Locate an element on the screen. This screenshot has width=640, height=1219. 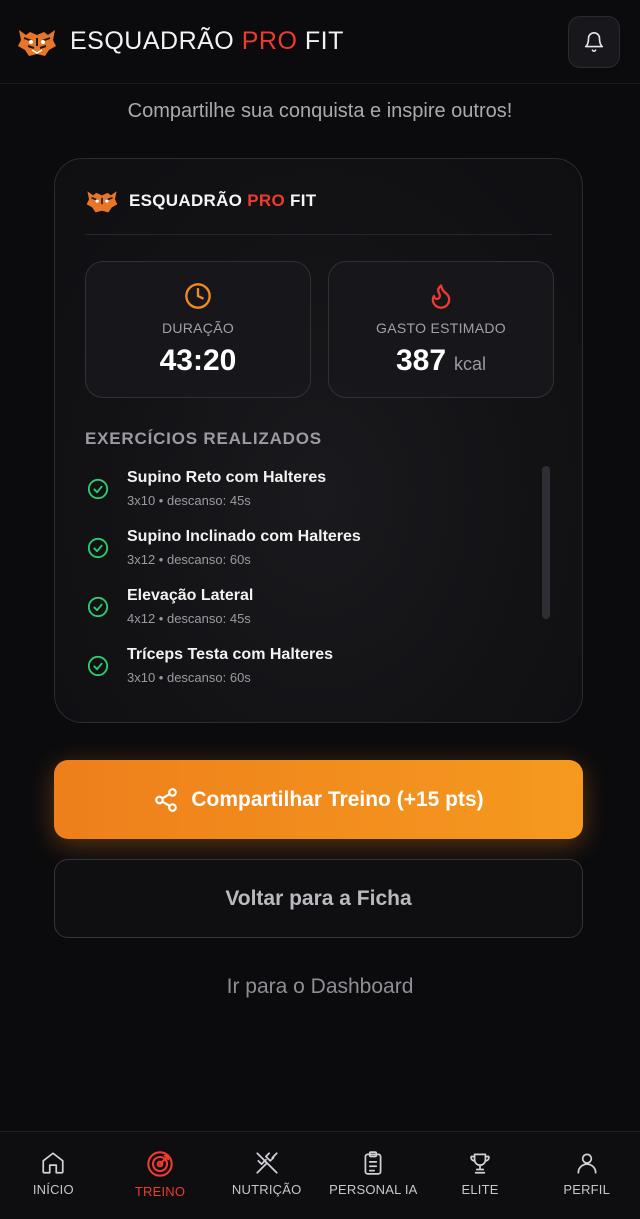
exercise-name: Supino Reto com Halteres is located at coordinates (227, 477).